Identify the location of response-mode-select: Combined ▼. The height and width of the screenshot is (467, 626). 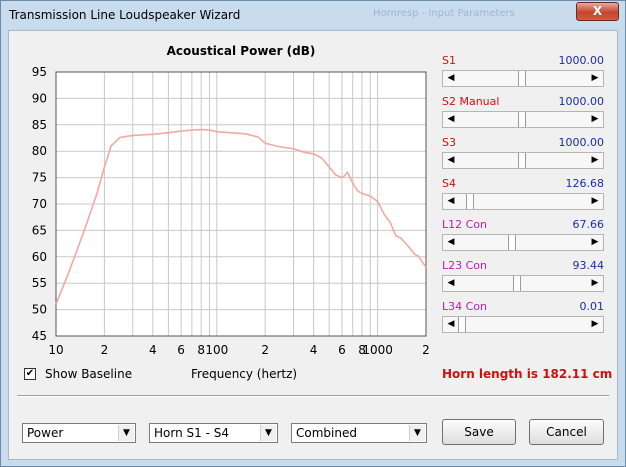
(359, 433).